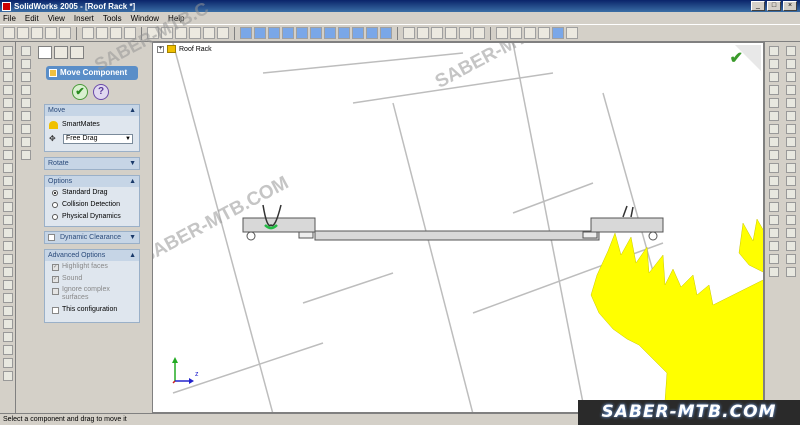 The width and height of the screenshot is (800, 425). I want to click on perspective-icon, so click(572, 33).